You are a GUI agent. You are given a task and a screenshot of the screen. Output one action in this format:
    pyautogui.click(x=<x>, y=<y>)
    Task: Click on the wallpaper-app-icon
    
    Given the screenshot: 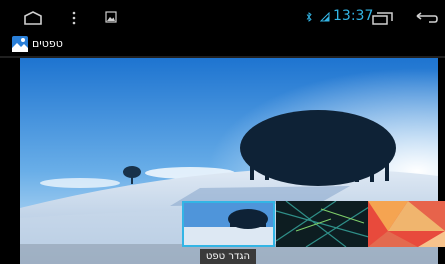 What is the action you would take?
    pyautogui.click(x=20, y=44)
    